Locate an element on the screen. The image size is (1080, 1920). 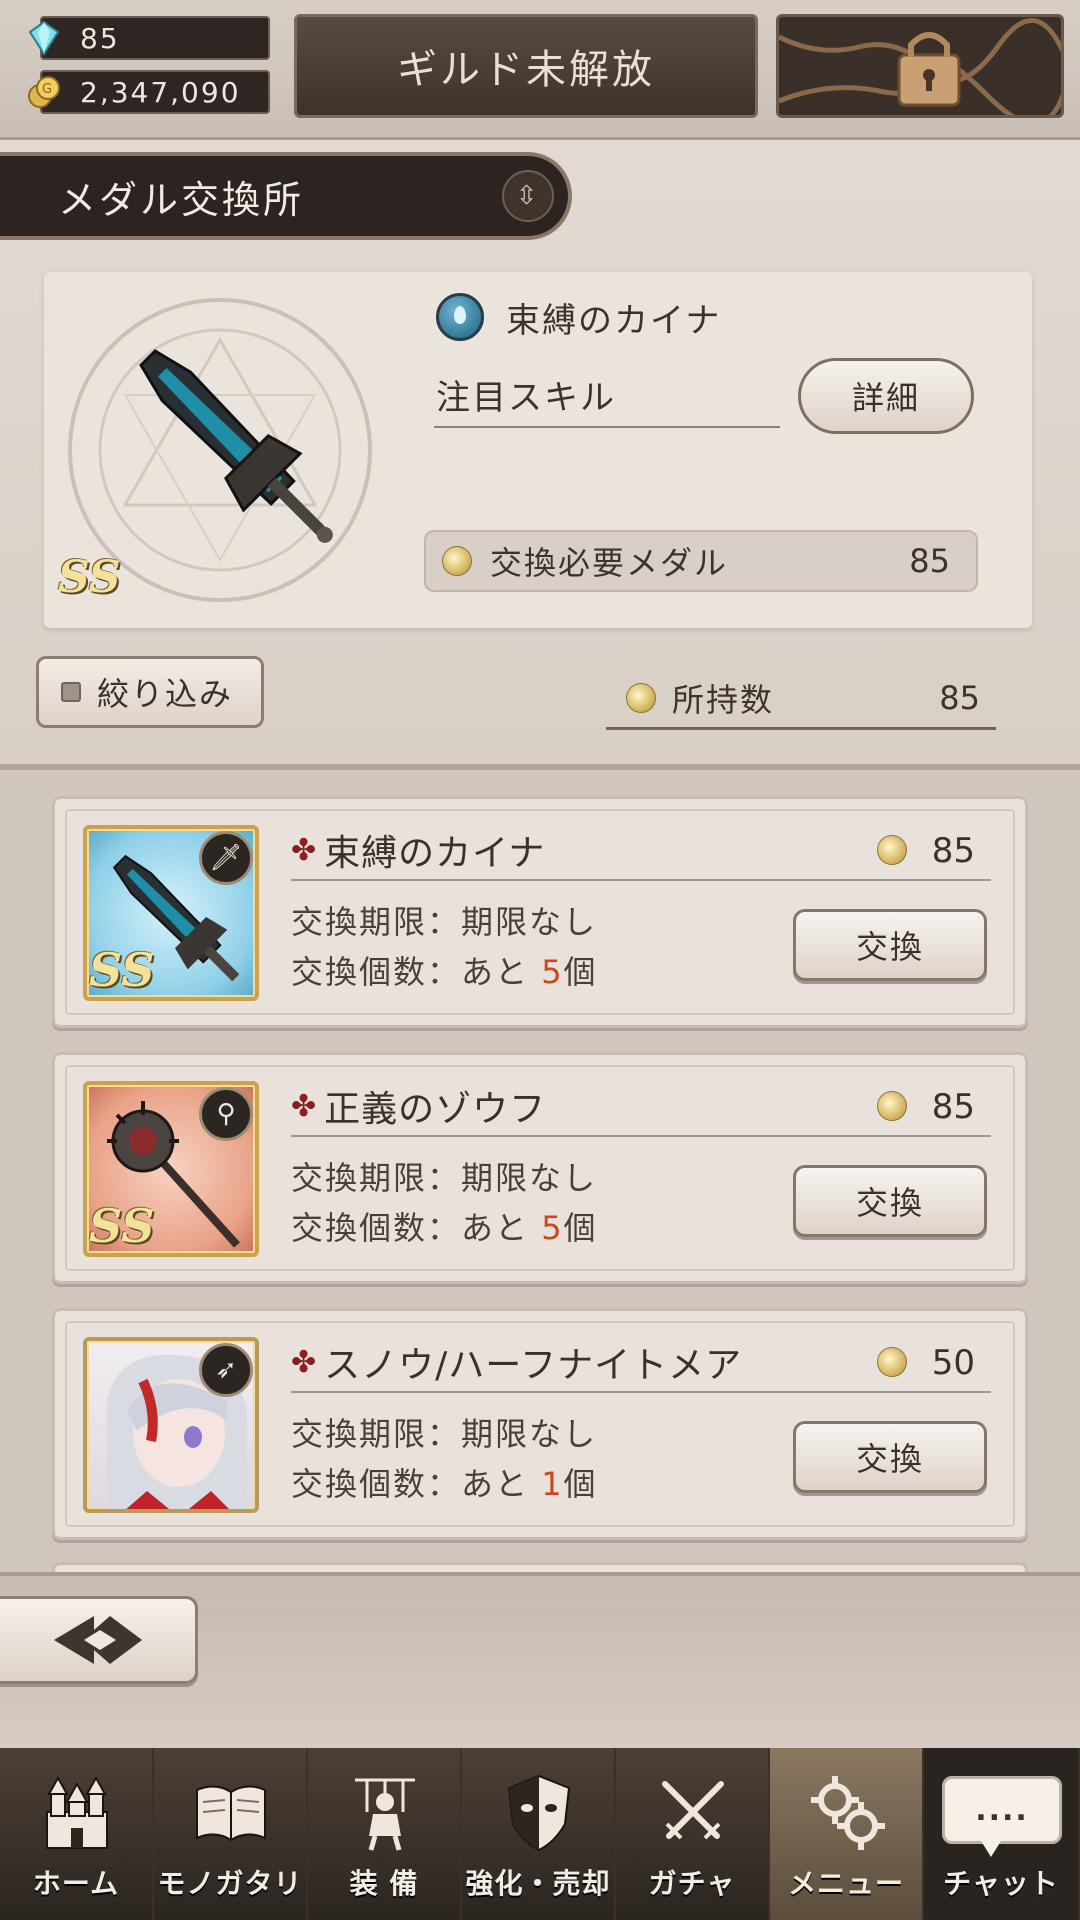
sort-toggle-button: ⇳ is located at coordinates (528, 196).